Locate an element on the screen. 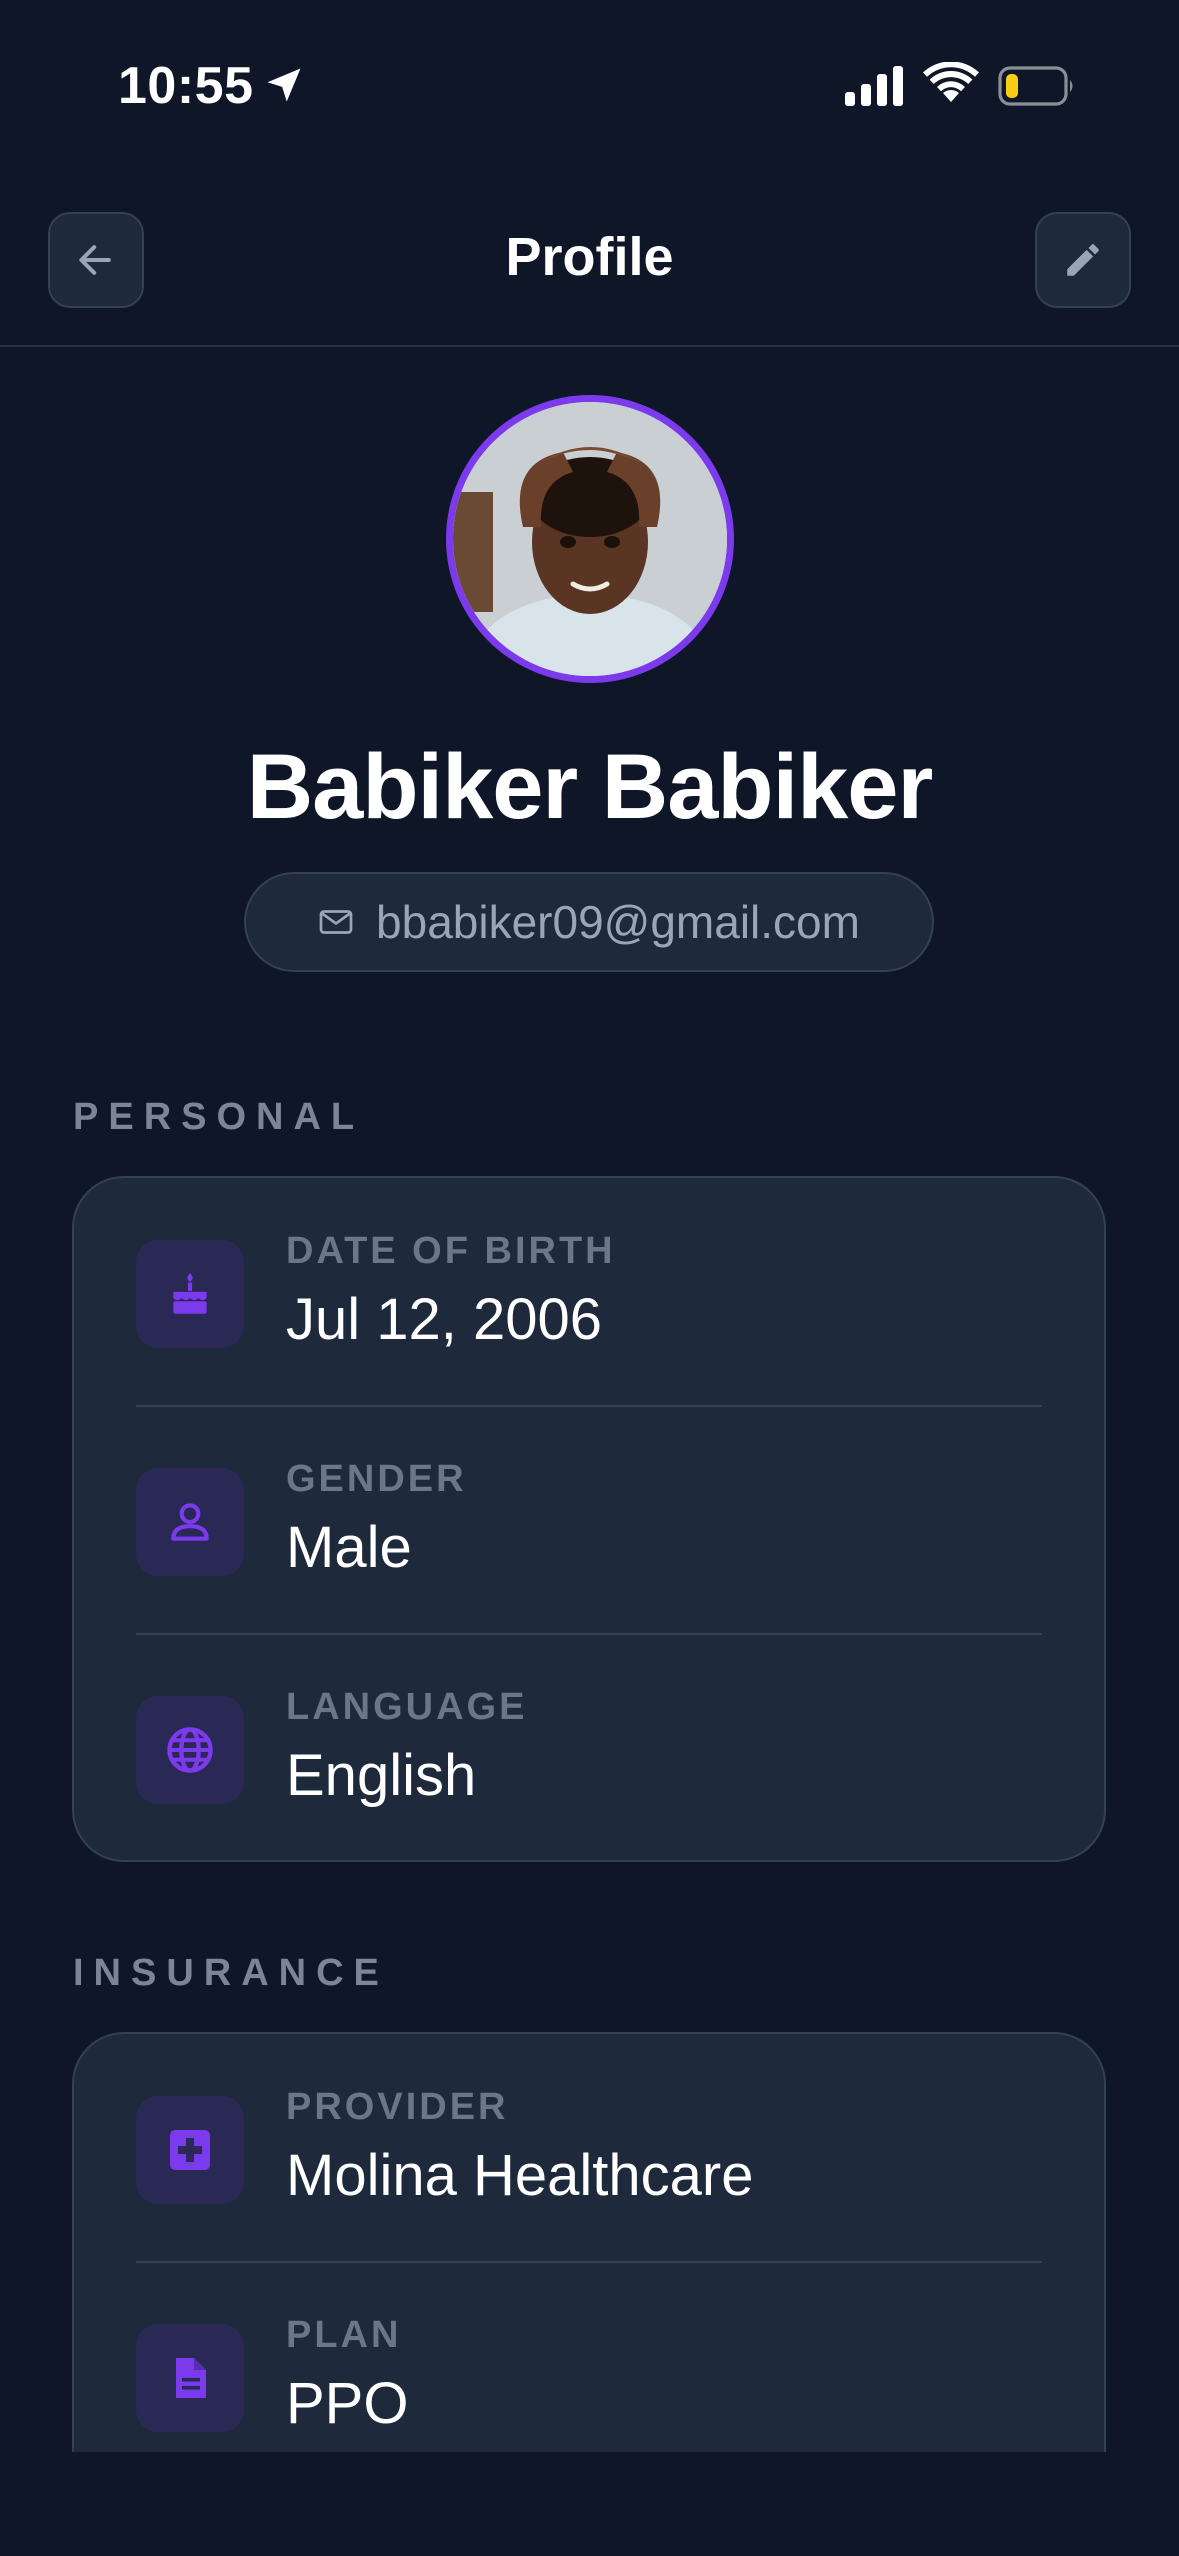  info-row-gender: GENDER Male is located at coordinates (589, 1520).